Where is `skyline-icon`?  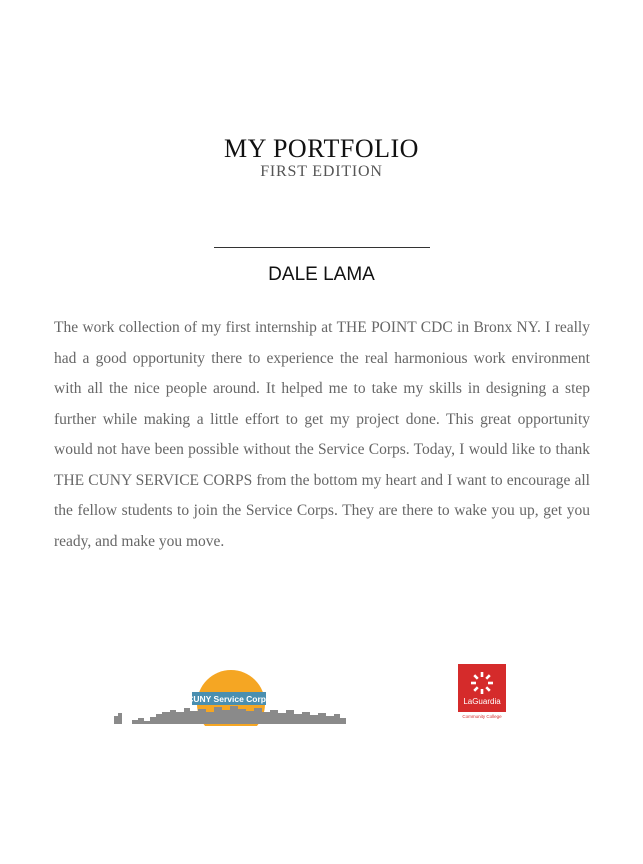
skyline-icon is located at coordinates (230, 715).